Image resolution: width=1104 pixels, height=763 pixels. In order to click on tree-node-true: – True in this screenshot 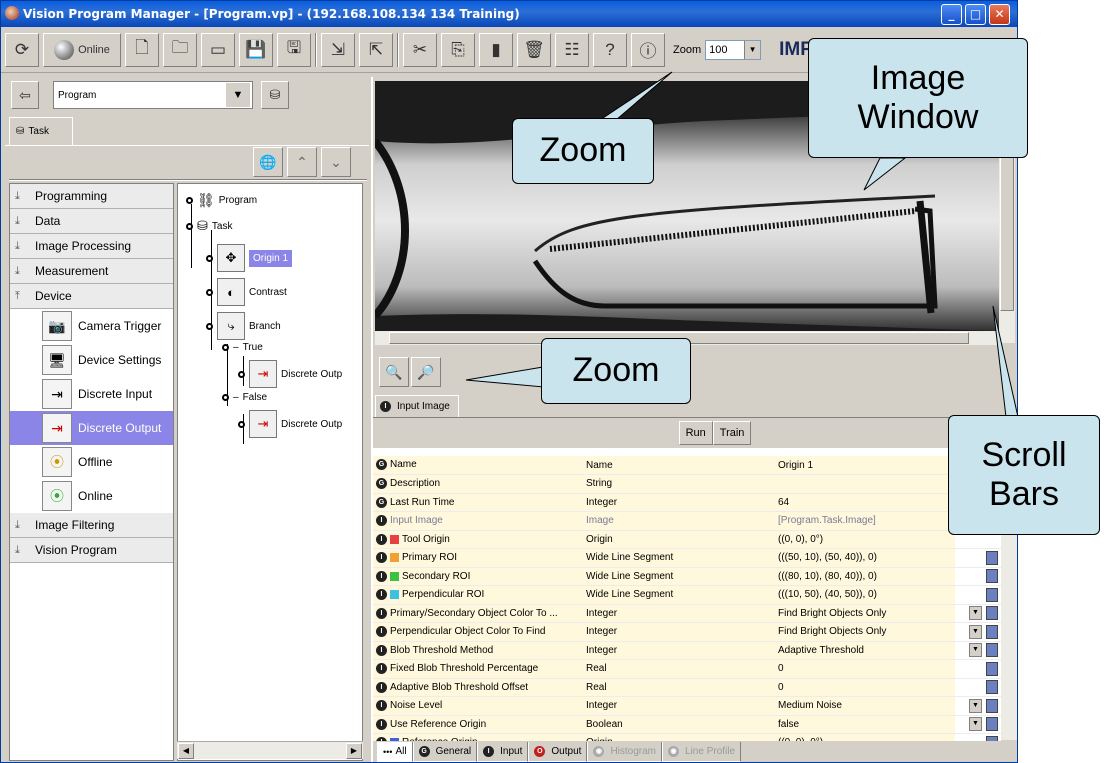, I will do `click(242, 347)`.